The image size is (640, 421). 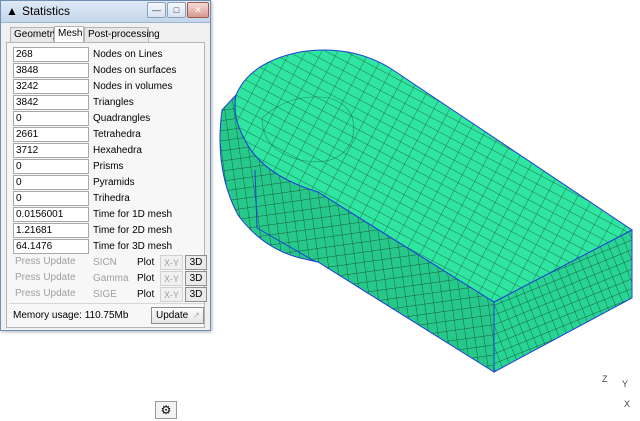 I want to click on stat-value-field: 3712, so click(x=51, y=150).